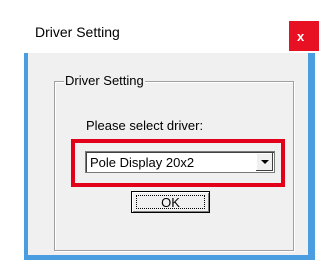  What do you see at coordinates (301, 36) in the screenshot?
I see `close-icon: x` at bounding box center [301, 36].